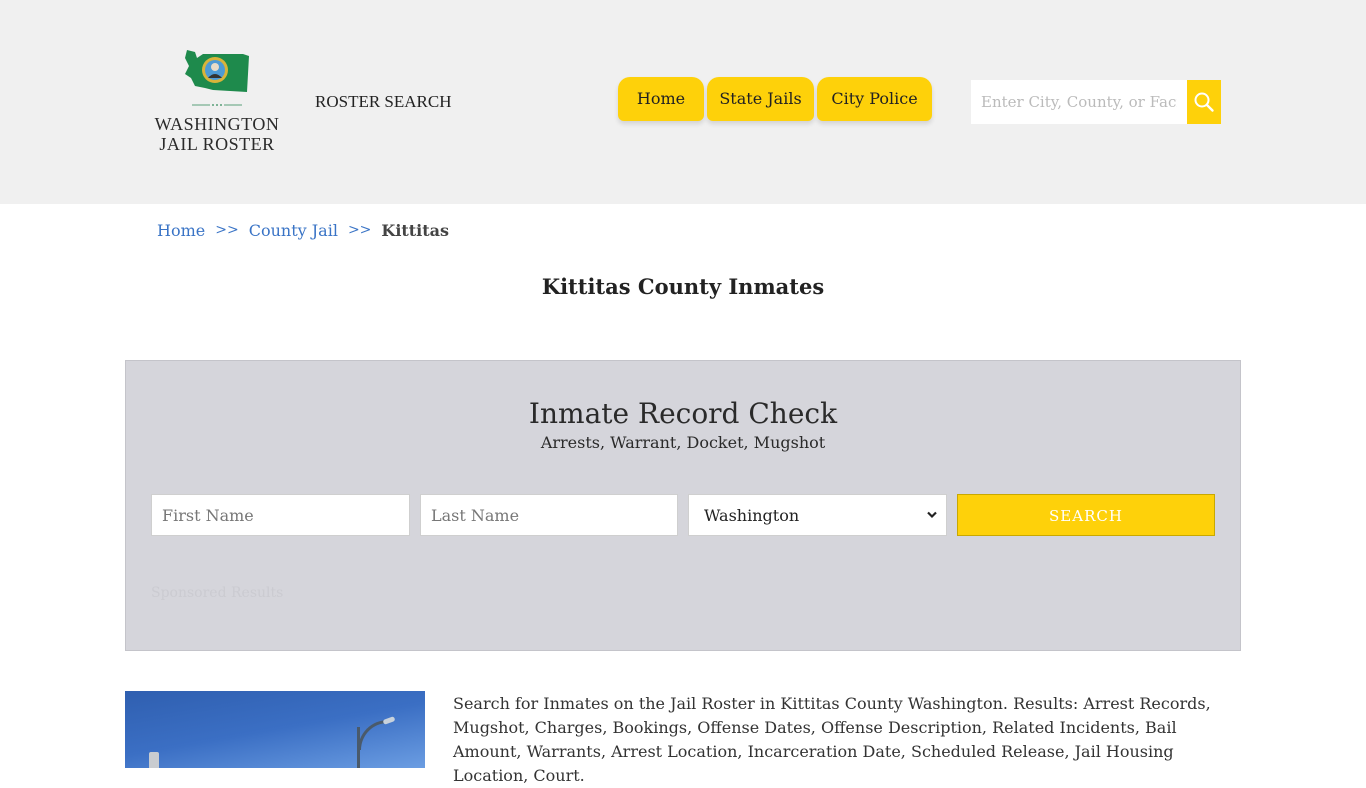 The image size is (1366, 788). What do you see at coordinates (181, 230) in the screenshot?
I see `breadcrumb-home: Home` at bounding box center [181, 230].